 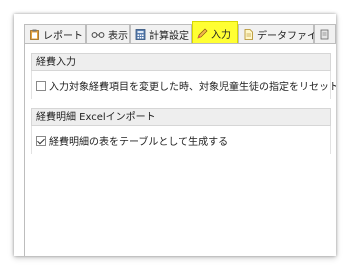 I want to click on tab-input: 入力, so click(x=215, y=32).